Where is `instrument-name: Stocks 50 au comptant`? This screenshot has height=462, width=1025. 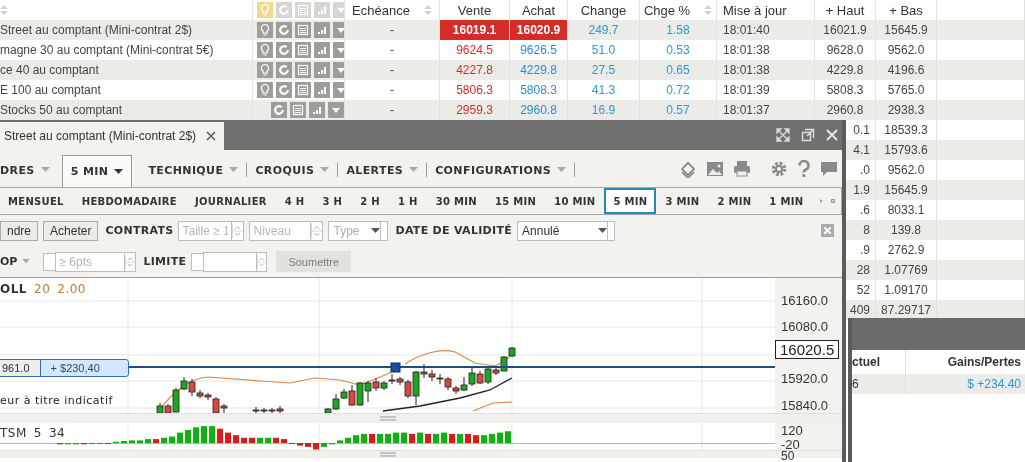
instrument-name: Stocks 50 au comptant is located at coordinates (61, 110).